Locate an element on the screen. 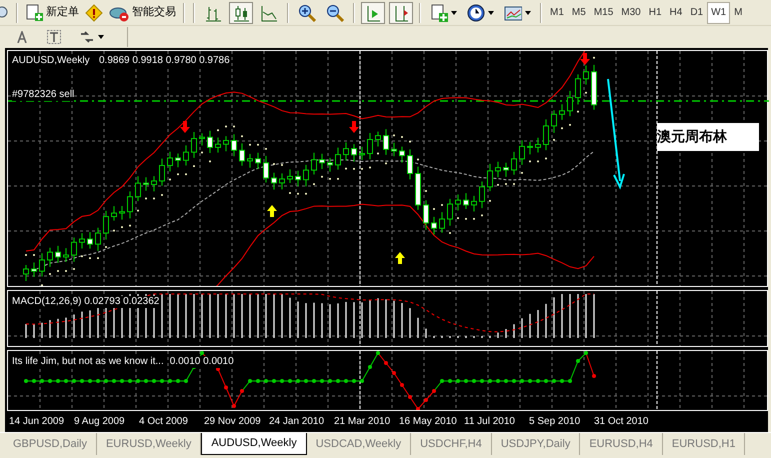 Image resolution: width=771 pixels, height=458 pixels. macd-label: MACD(12,26,9) 0.02793 0.02362 is located at coordinates (86, 302).